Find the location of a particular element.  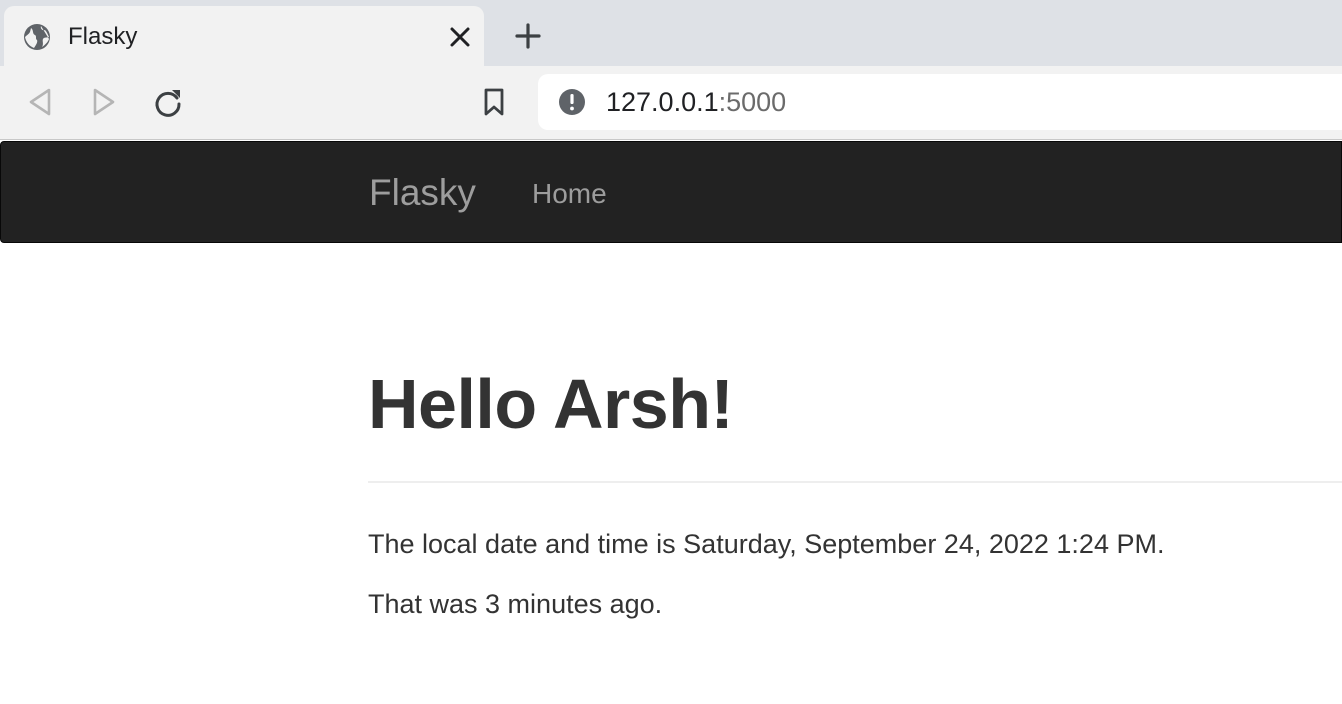

page-title: Hello Arsh! is located at coordinates (551, 404).